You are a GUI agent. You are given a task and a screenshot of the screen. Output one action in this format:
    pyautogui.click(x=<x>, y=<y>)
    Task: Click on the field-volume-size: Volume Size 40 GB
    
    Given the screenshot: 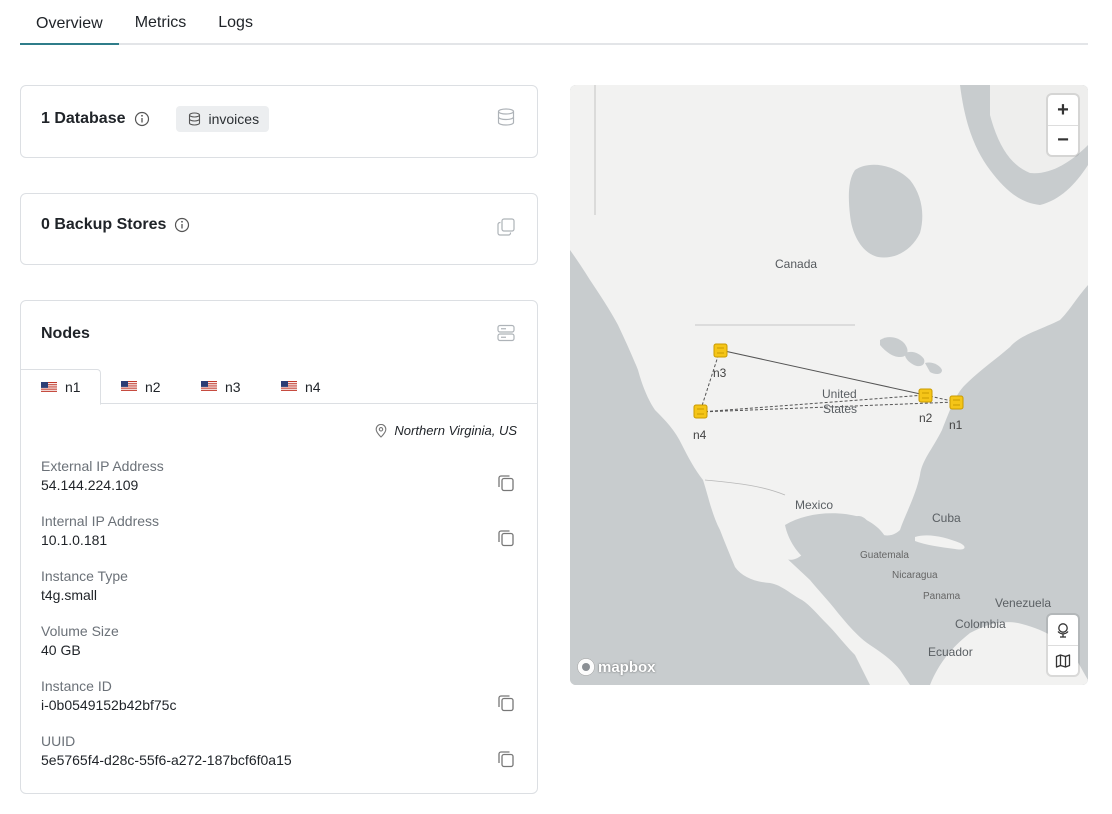 What is the action you would take?
    pyautogui.click(x=80, y=640)
    